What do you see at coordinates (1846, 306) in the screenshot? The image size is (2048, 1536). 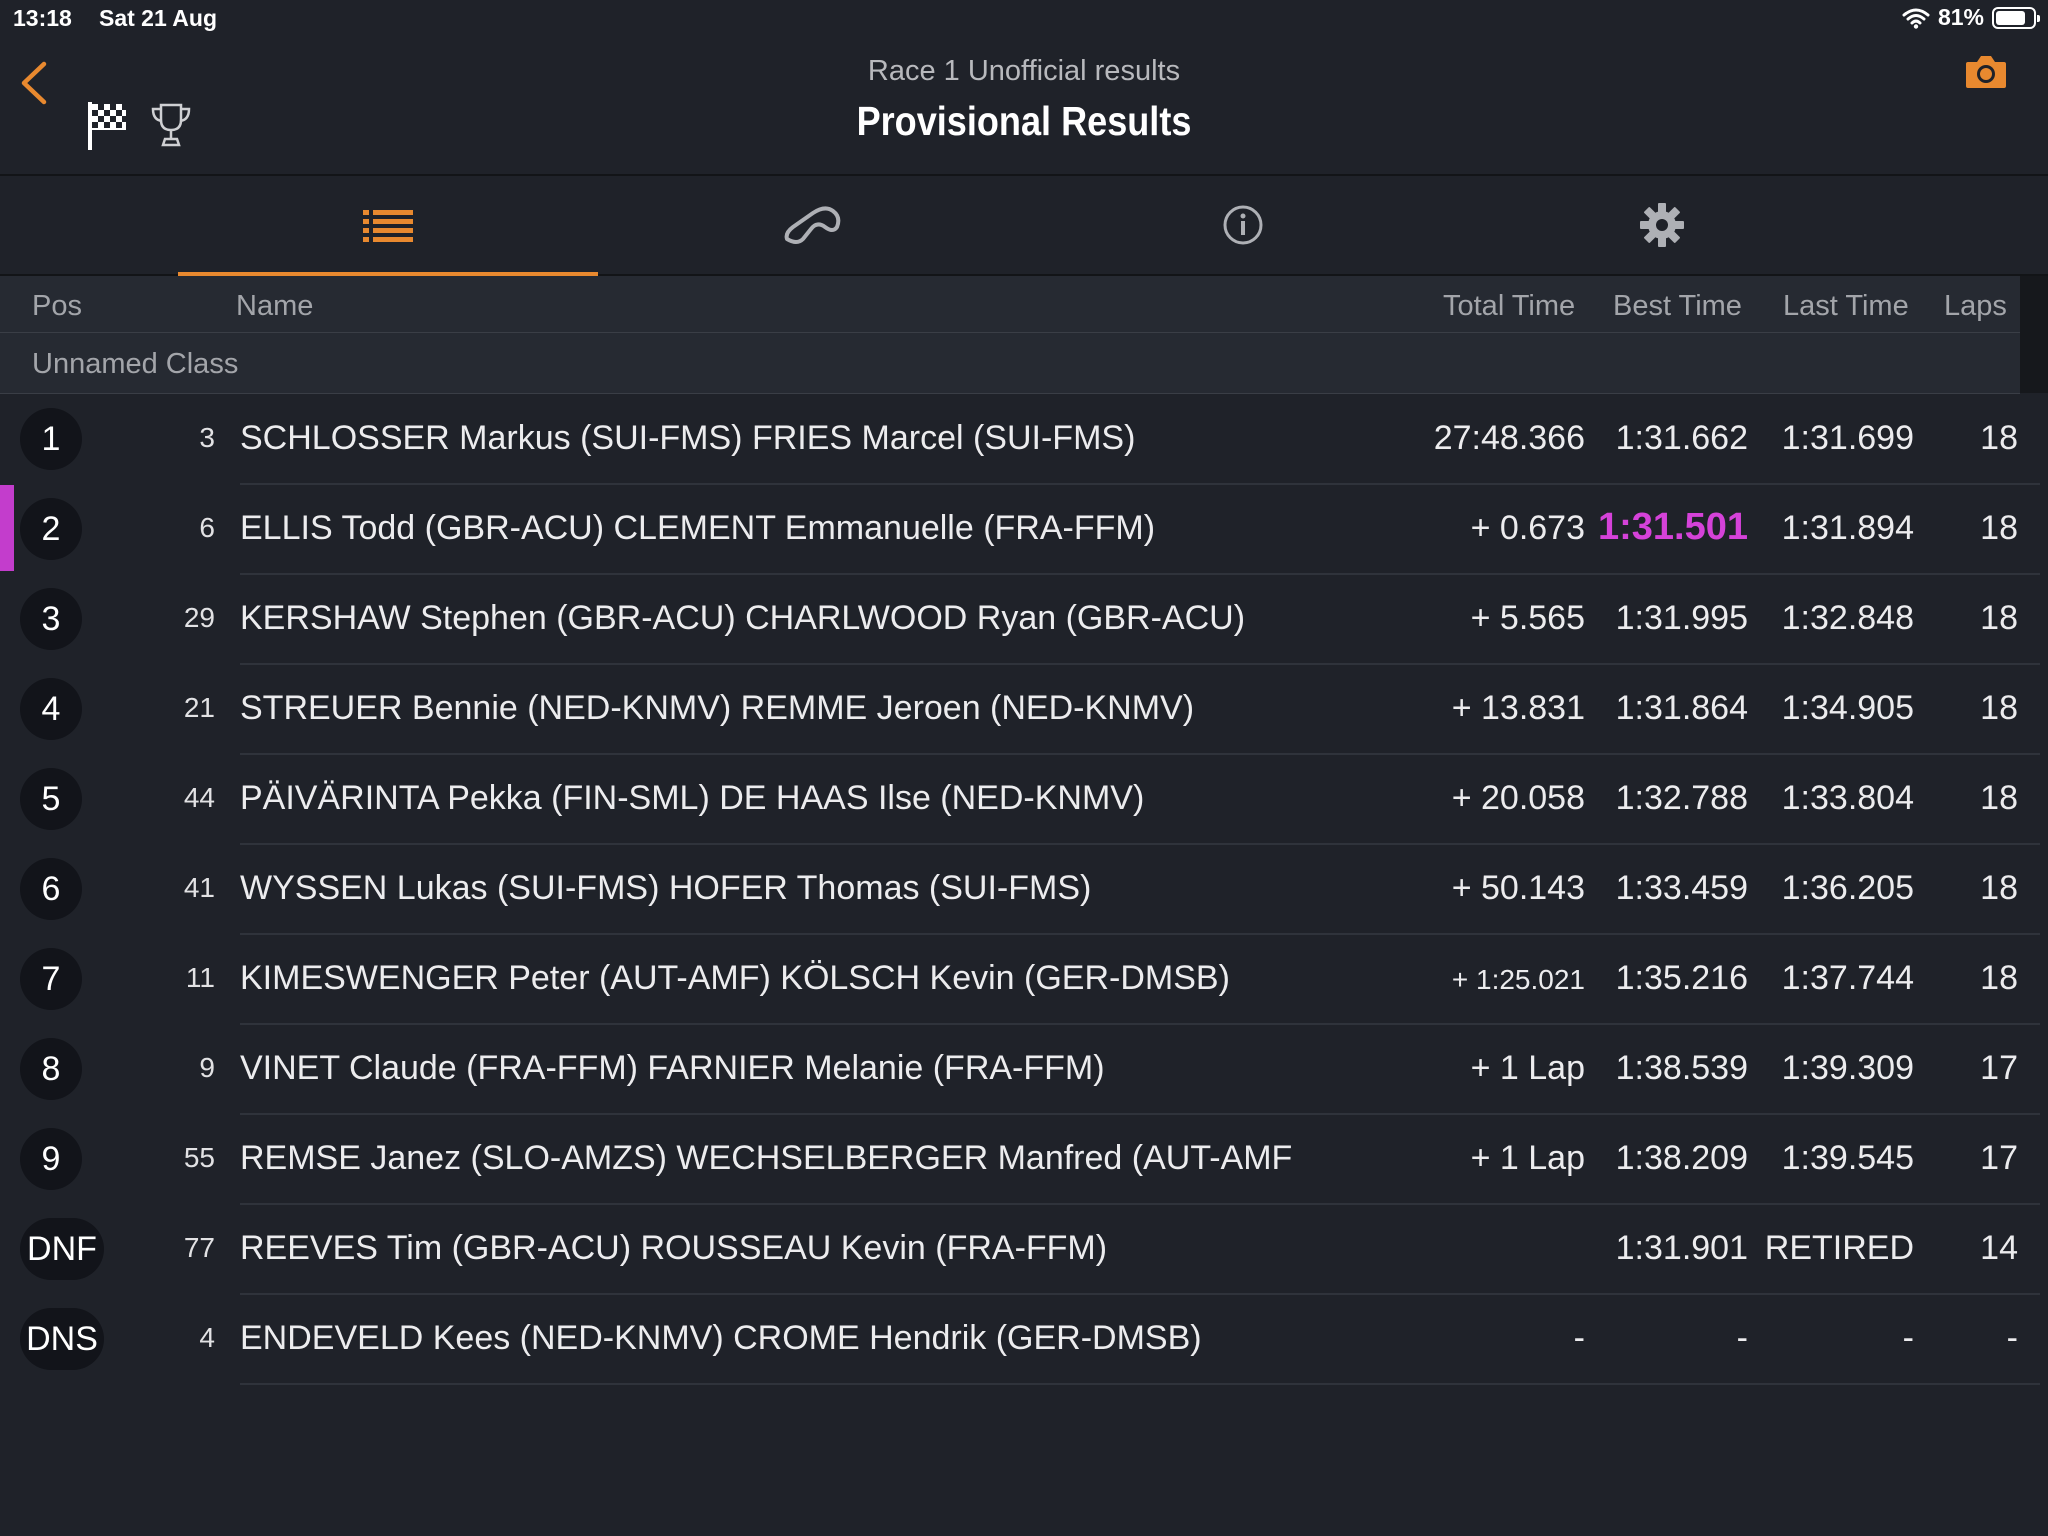 I see `col-last-time: Last Time` at bounding box center [1846, 306].